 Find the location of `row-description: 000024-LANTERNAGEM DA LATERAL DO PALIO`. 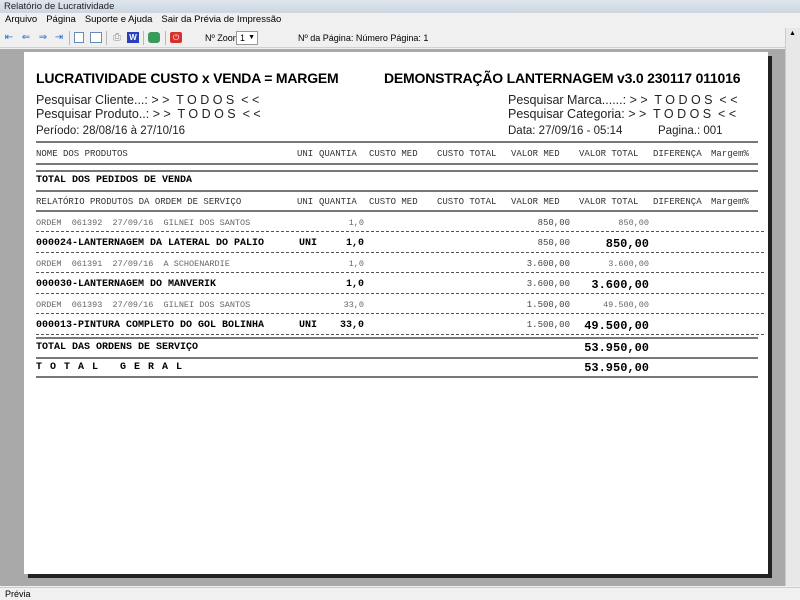

row-description: 000024-LANTERNAGEM DA LATERAL DO PALIO is located at coordinates (150, 243).